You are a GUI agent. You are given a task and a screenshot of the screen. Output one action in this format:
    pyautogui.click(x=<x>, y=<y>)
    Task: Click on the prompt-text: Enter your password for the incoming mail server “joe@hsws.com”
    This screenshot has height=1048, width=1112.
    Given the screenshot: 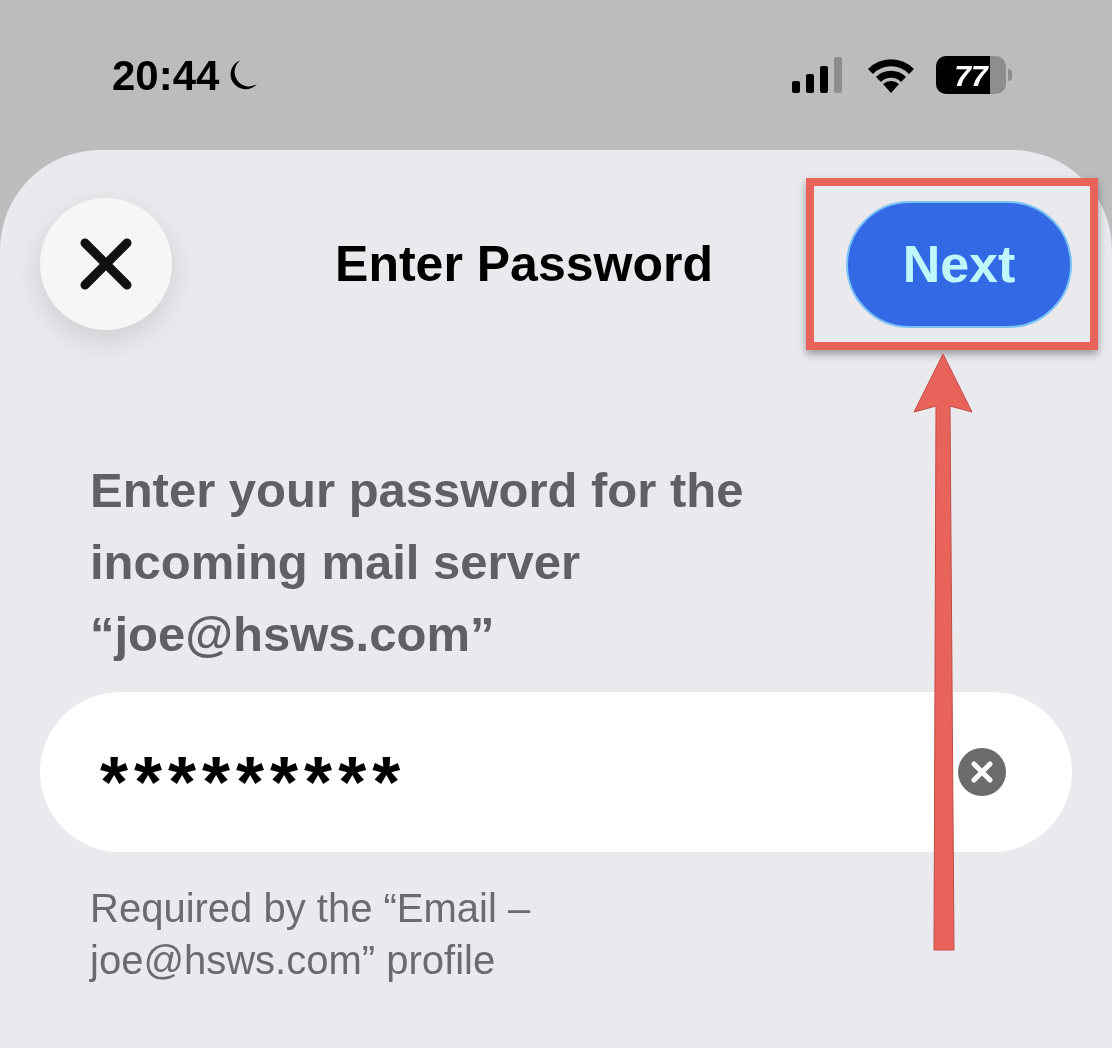 What is the action you would take?
    pyautogui.click(x=417, y=562)
    